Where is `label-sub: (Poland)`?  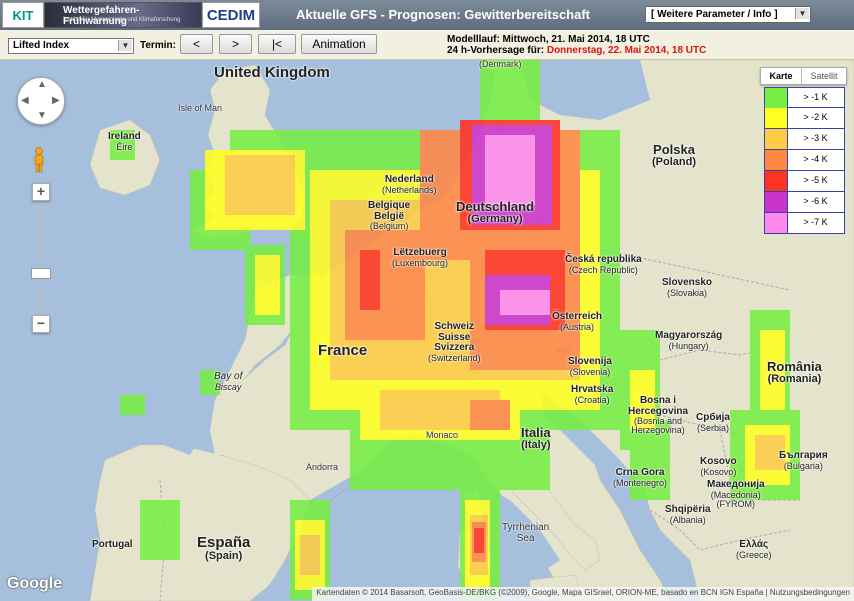
label-sub: (Poland) is located at coordinates (674, 161).